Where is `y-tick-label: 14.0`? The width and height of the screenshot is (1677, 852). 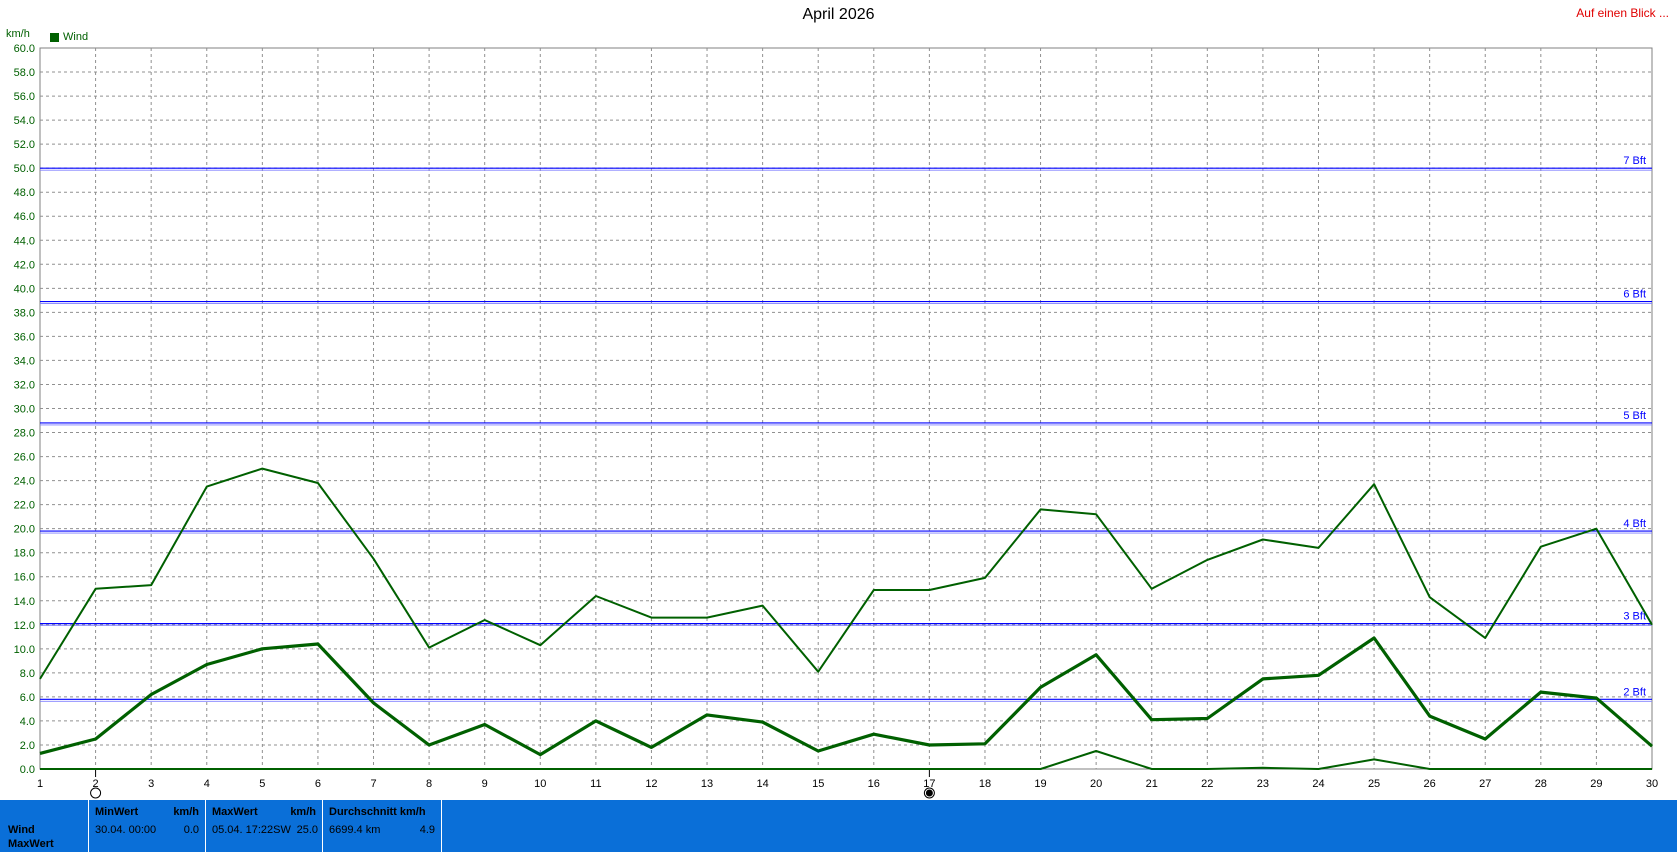 y-tick-label: 14.0 is located at coordinates (24, 602).